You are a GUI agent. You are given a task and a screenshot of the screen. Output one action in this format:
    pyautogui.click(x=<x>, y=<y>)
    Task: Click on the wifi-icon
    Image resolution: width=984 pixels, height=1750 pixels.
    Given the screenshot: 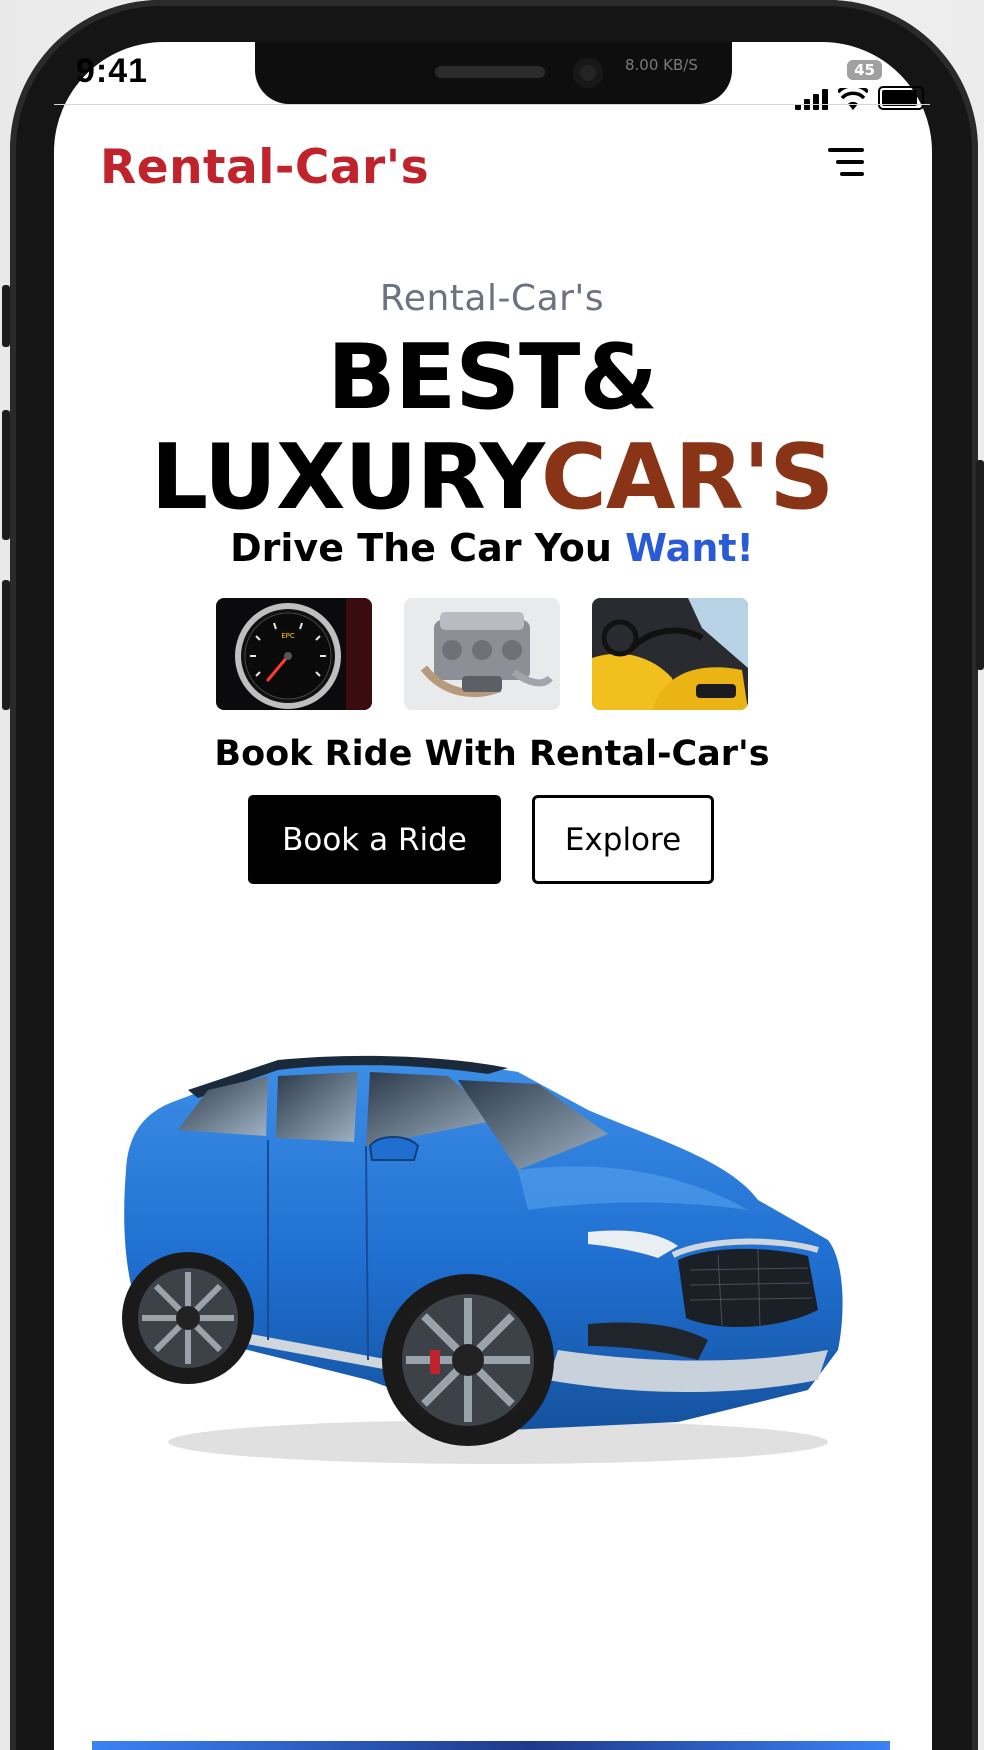 What is the action you would take?
    pyautogui.click(x=853, y=99)
    